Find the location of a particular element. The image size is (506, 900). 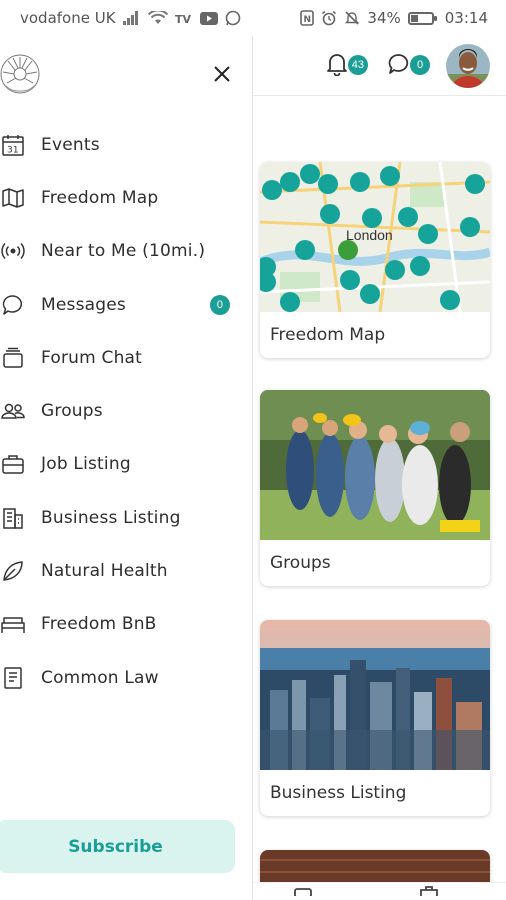

tv-icon: TV is located at coordinates (184, 18).